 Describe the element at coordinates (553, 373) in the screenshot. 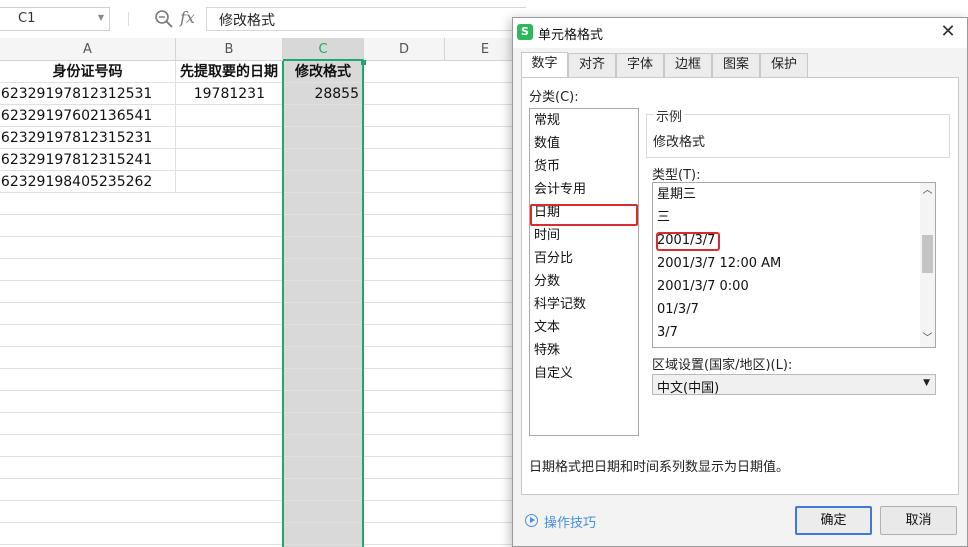

I see `list-item: 自定义` at that location.